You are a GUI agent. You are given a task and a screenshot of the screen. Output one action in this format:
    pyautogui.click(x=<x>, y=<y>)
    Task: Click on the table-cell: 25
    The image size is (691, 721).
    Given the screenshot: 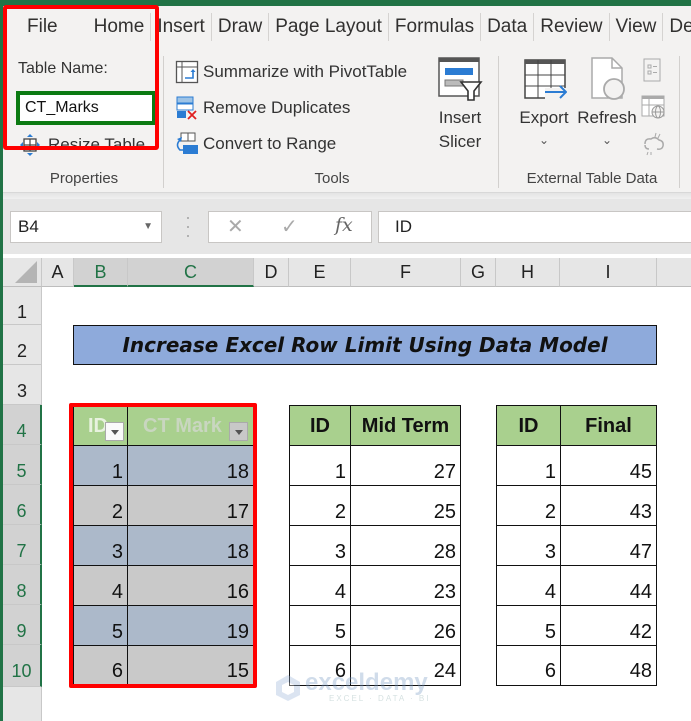 What is the action you would take?
    pyautogui.click(x=406, y=506)
    